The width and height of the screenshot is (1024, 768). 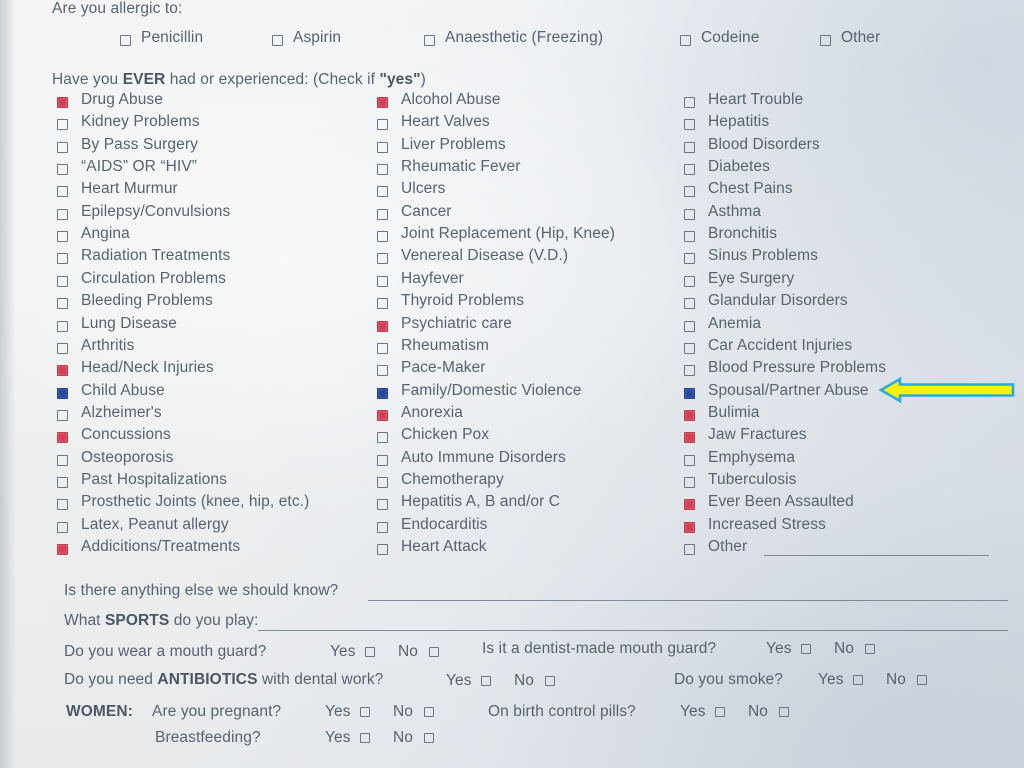 What do you see at coordinates (62, 415) in the screenshot?
I see `condition-checkbox-alzheimer-s` at bounding box center [62, 415].